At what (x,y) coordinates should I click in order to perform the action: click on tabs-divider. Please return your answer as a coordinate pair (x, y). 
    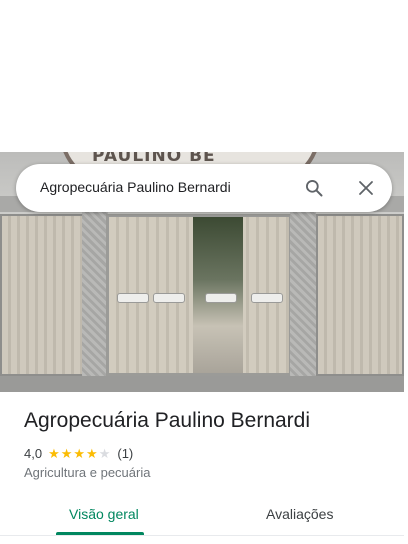
    Looking at the image, I should click on (202, 535).